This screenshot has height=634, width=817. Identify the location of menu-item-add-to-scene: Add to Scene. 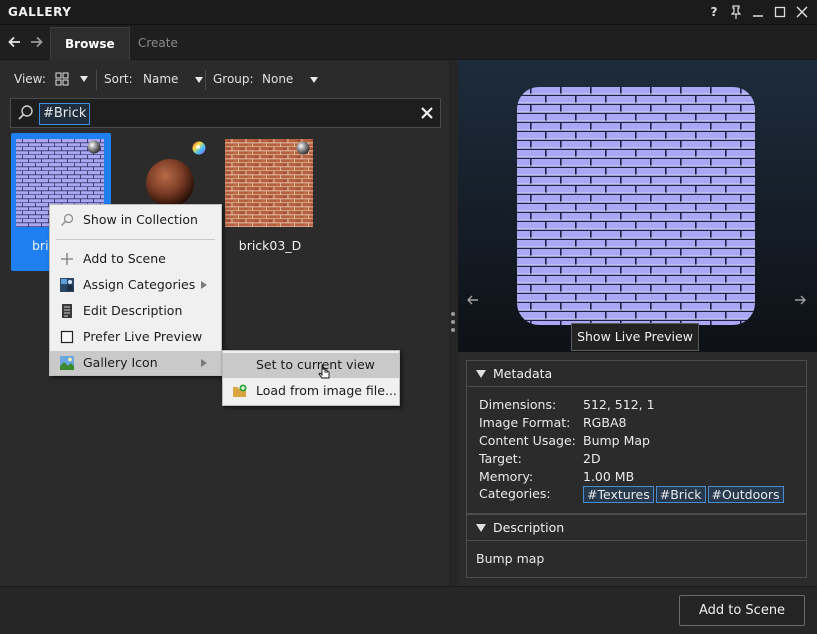
(135, 259).